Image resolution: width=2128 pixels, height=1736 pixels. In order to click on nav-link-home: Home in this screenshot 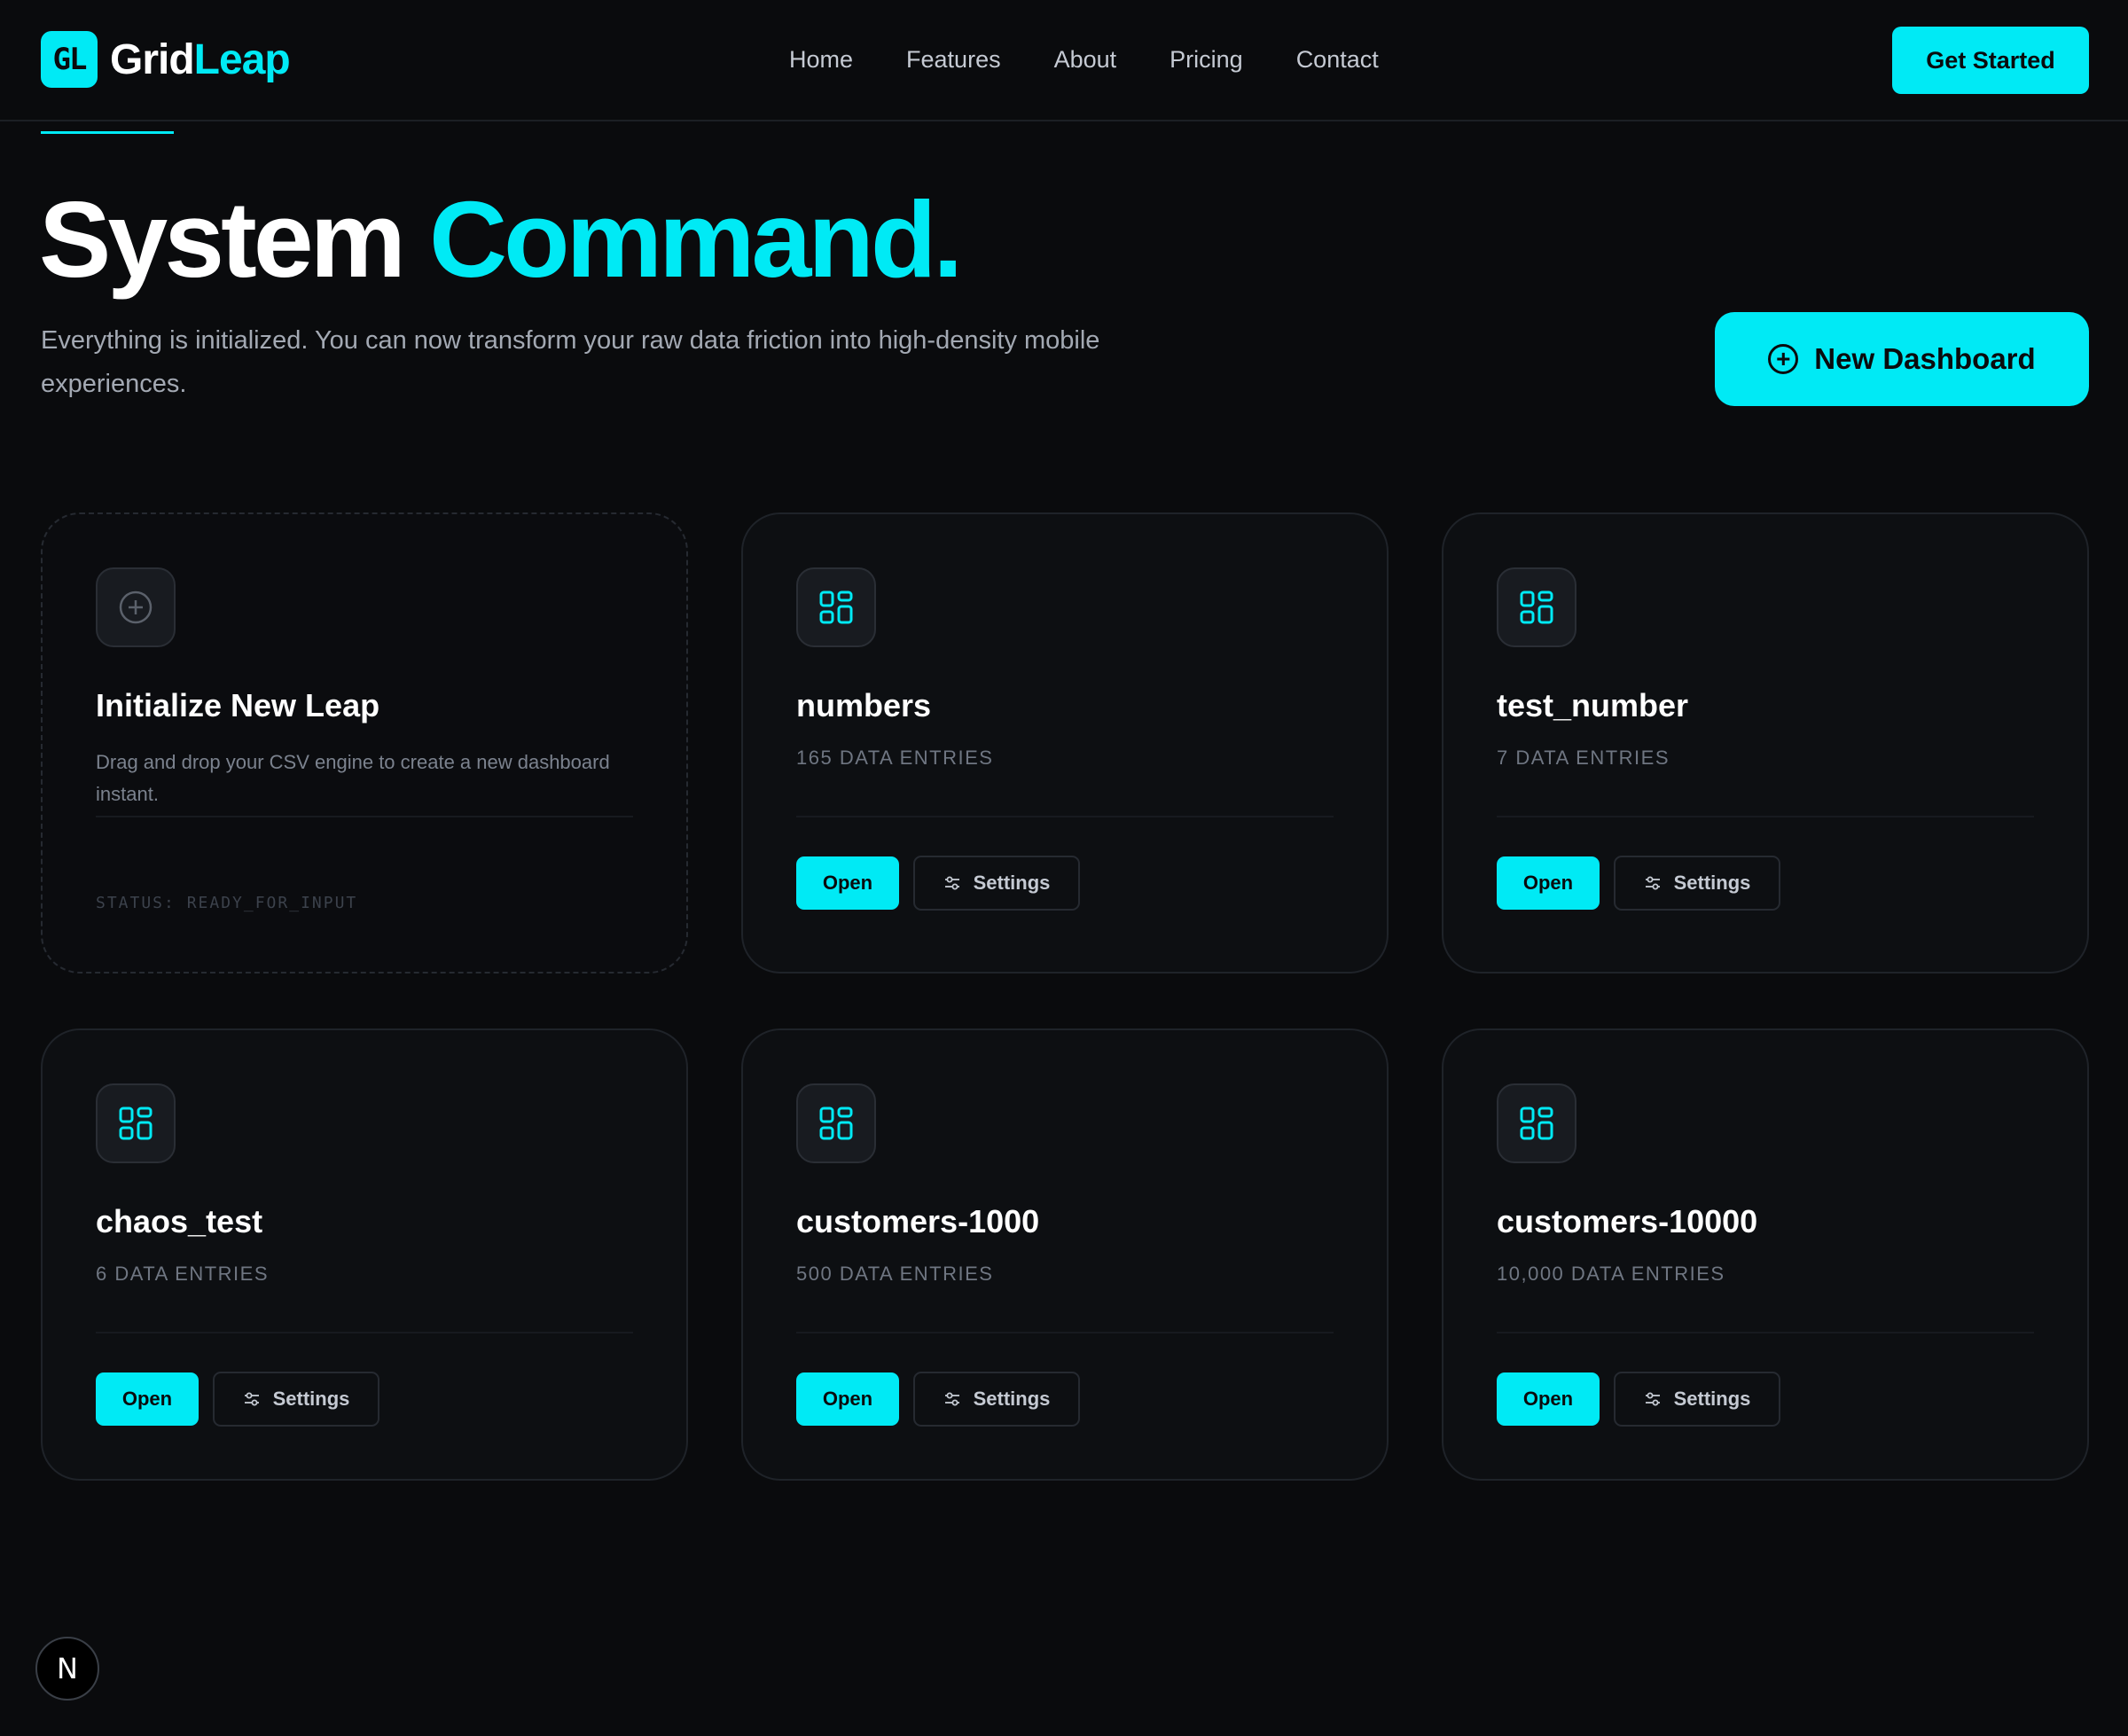, I will do `click(821, 59)`.